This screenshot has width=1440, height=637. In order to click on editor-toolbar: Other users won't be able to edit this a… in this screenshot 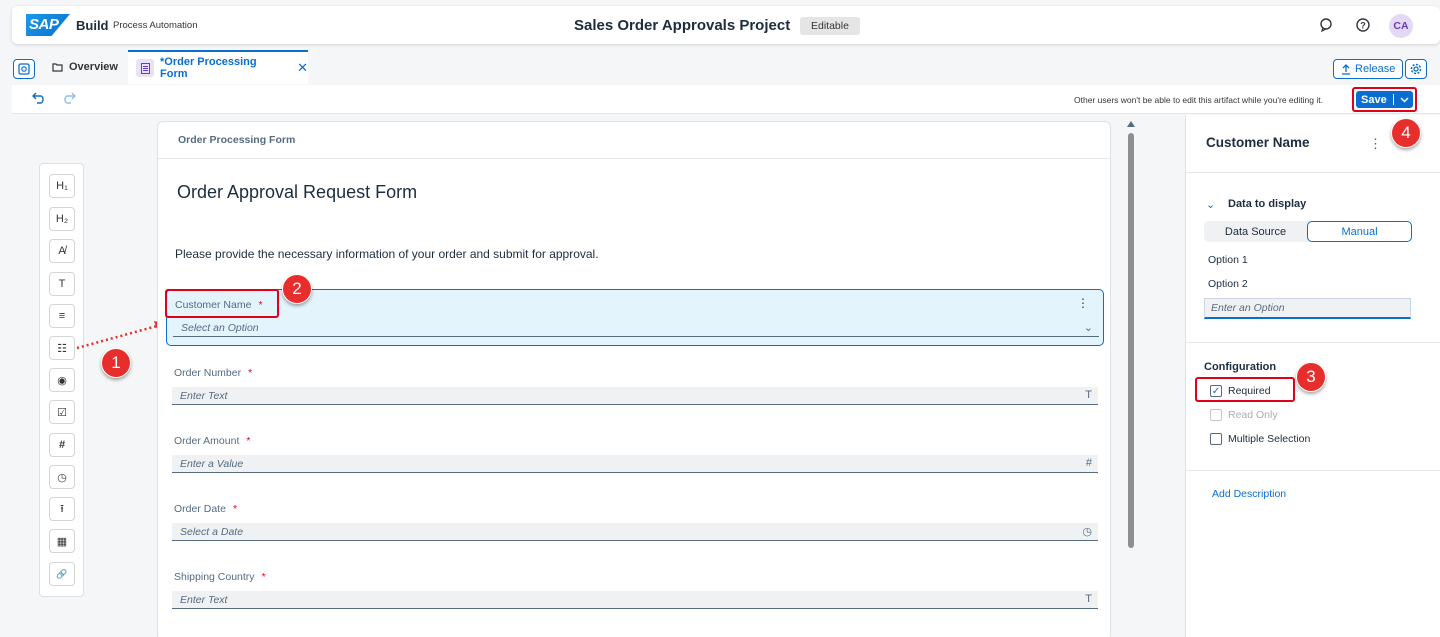, I will do `click(726, 99)`.